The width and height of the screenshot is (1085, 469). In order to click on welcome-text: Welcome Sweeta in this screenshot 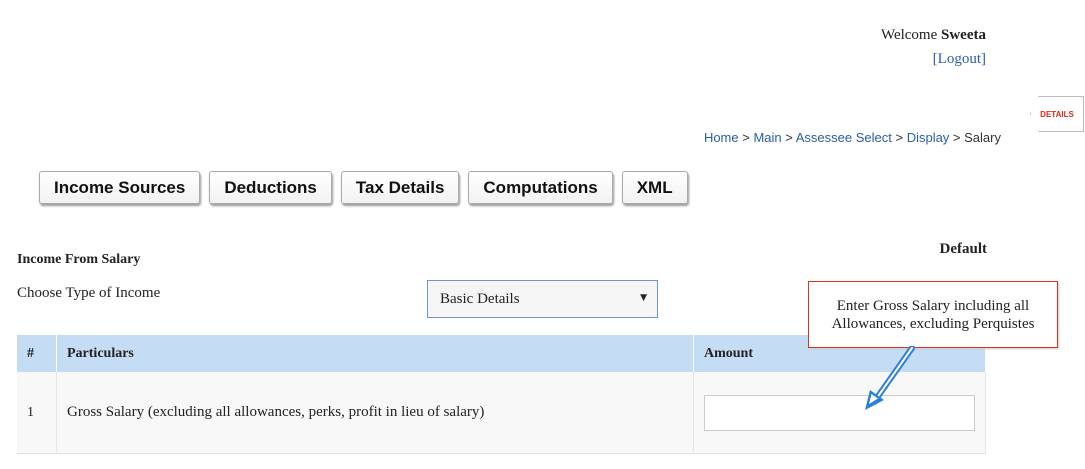, I will do `click(933, 35)`.